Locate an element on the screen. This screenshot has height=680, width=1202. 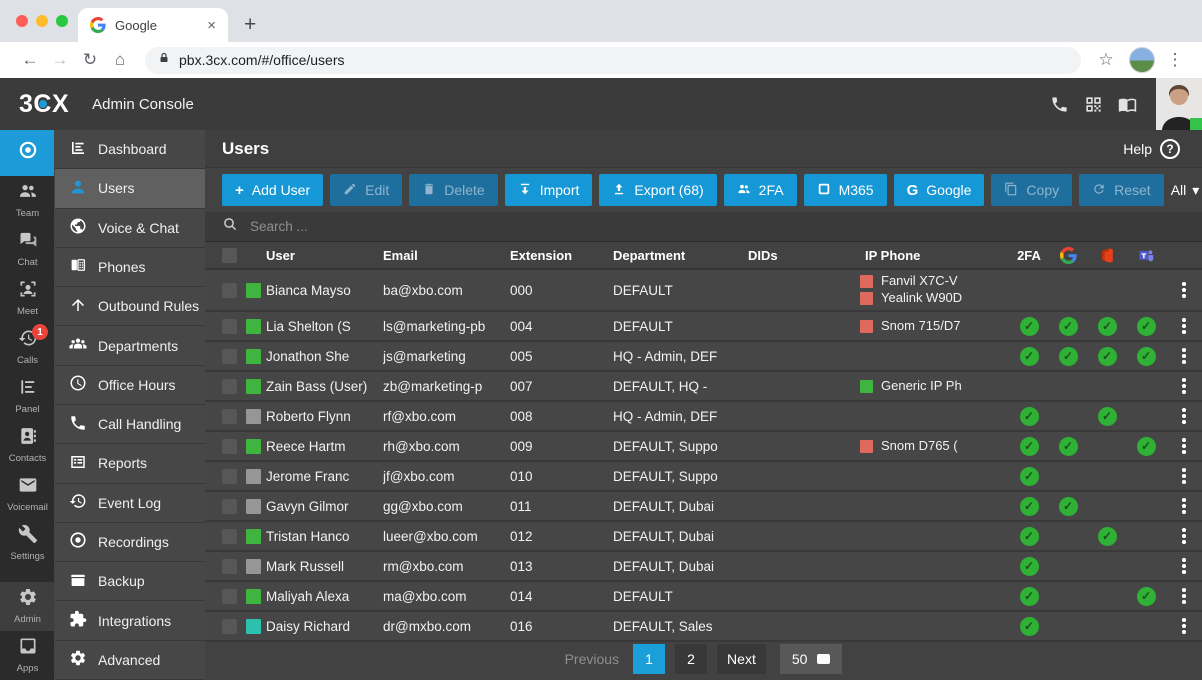
qr-code-icon is located at coordinates (1093, 104).